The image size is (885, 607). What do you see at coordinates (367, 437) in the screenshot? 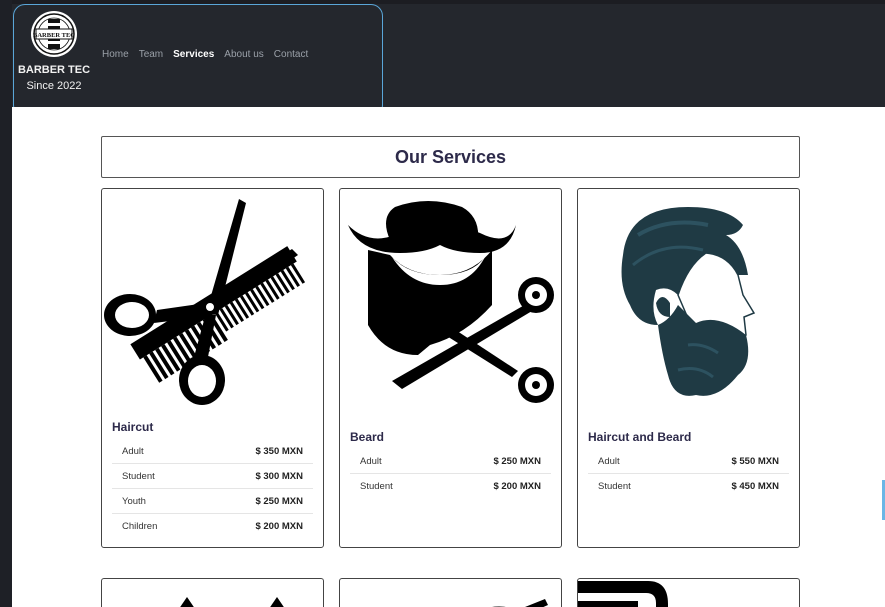
I see `card-title: Beard` at bounding box center [367, 437].